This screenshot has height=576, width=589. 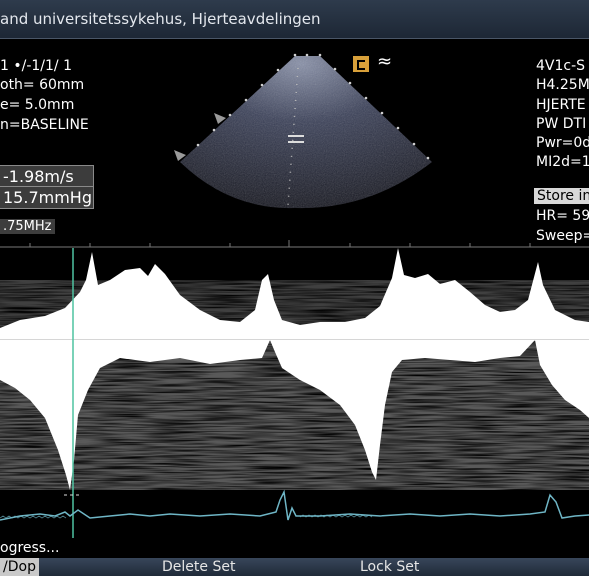 What do you see at coordinates (561, 66) in the screenshot?
I see `probe-name: 4V1c-S` at bounding box center [561, 66].